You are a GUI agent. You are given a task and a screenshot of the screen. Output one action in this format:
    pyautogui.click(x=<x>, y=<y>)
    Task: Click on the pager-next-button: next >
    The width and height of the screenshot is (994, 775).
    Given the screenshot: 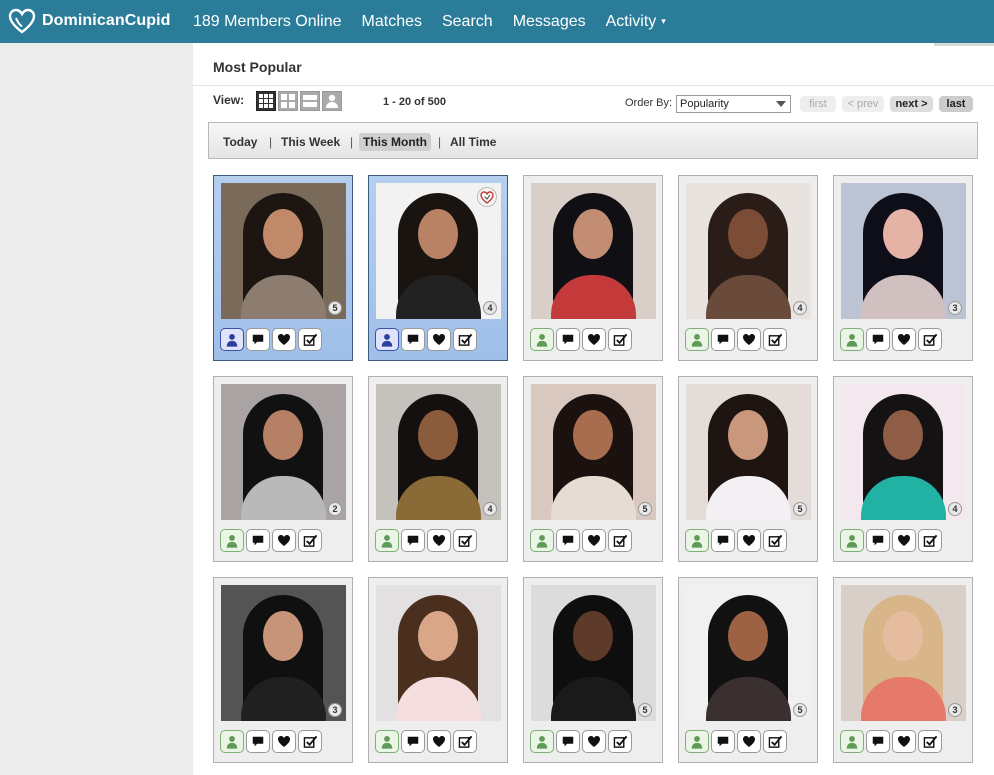 What is the action you would take?
    pyautogui.click(x=911, y=104)
    